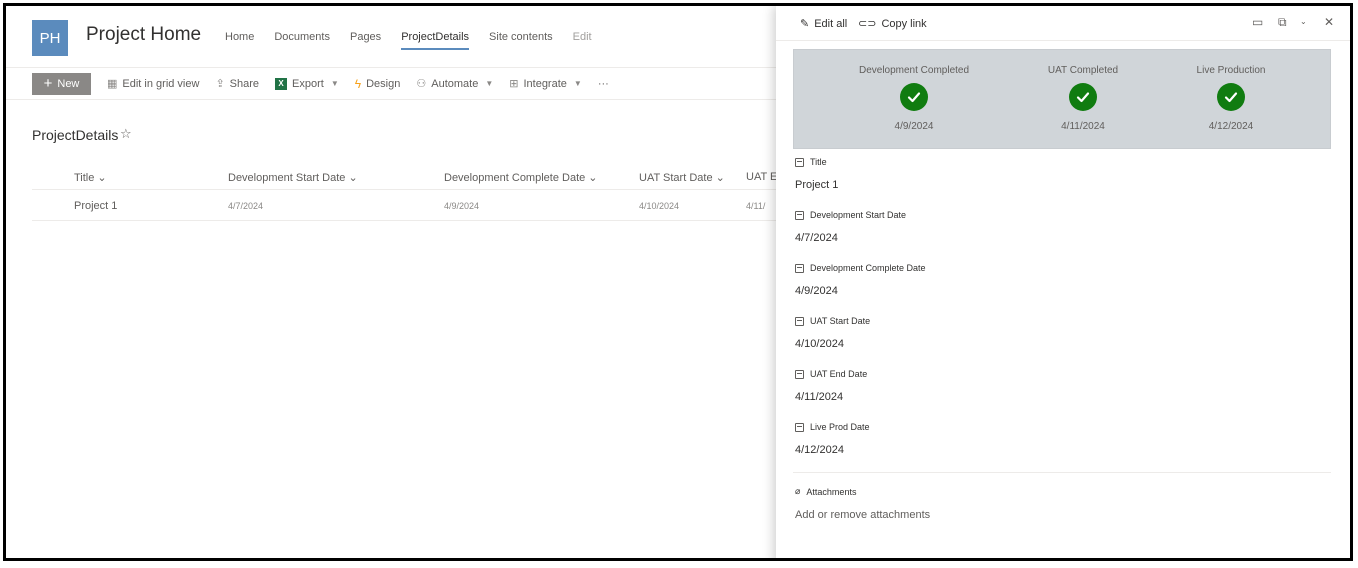 This screenshot has width=1358, height=568. Describe the element at coordinates (756, 206) in the screenshot. I see `row-uat-end: 4/11/` at that location.